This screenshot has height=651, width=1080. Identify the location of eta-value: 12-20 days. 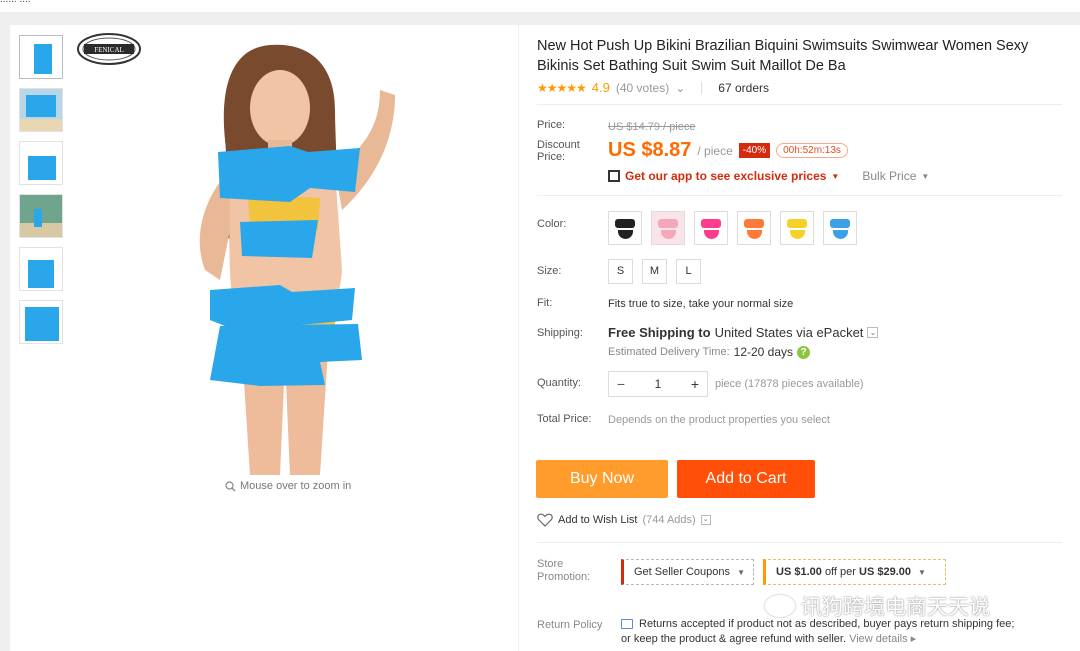
(763, 352).